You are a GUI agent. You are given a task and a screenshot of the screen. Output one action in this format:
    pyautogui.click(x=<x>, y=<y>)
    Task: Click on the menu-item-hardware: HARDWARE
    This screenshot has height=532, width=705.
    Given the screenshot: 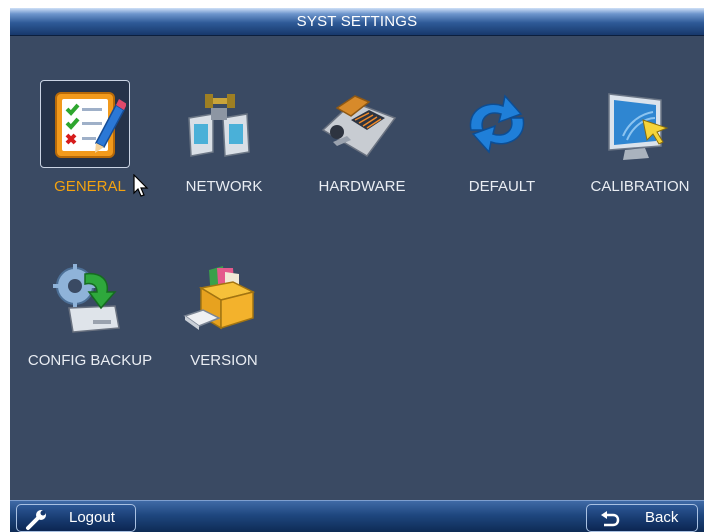 What is the action you would take?
    pyautogui.click(x=358, y=140)
    